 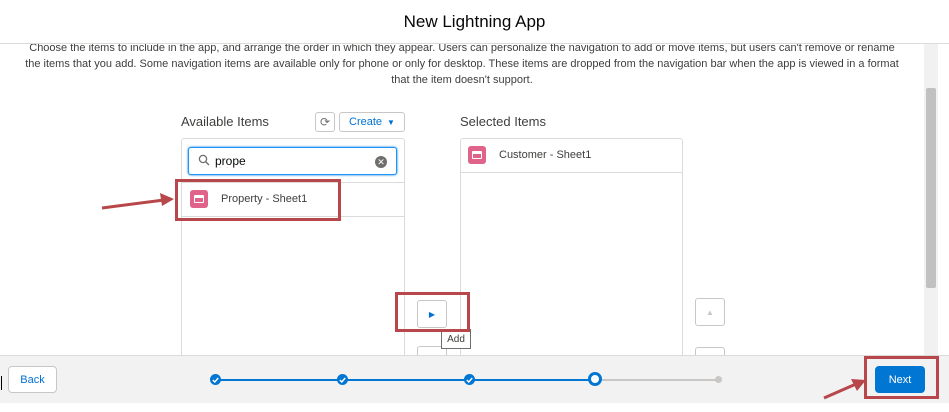 I want to click on progress-step-4-current, so click(x=595, y=379).